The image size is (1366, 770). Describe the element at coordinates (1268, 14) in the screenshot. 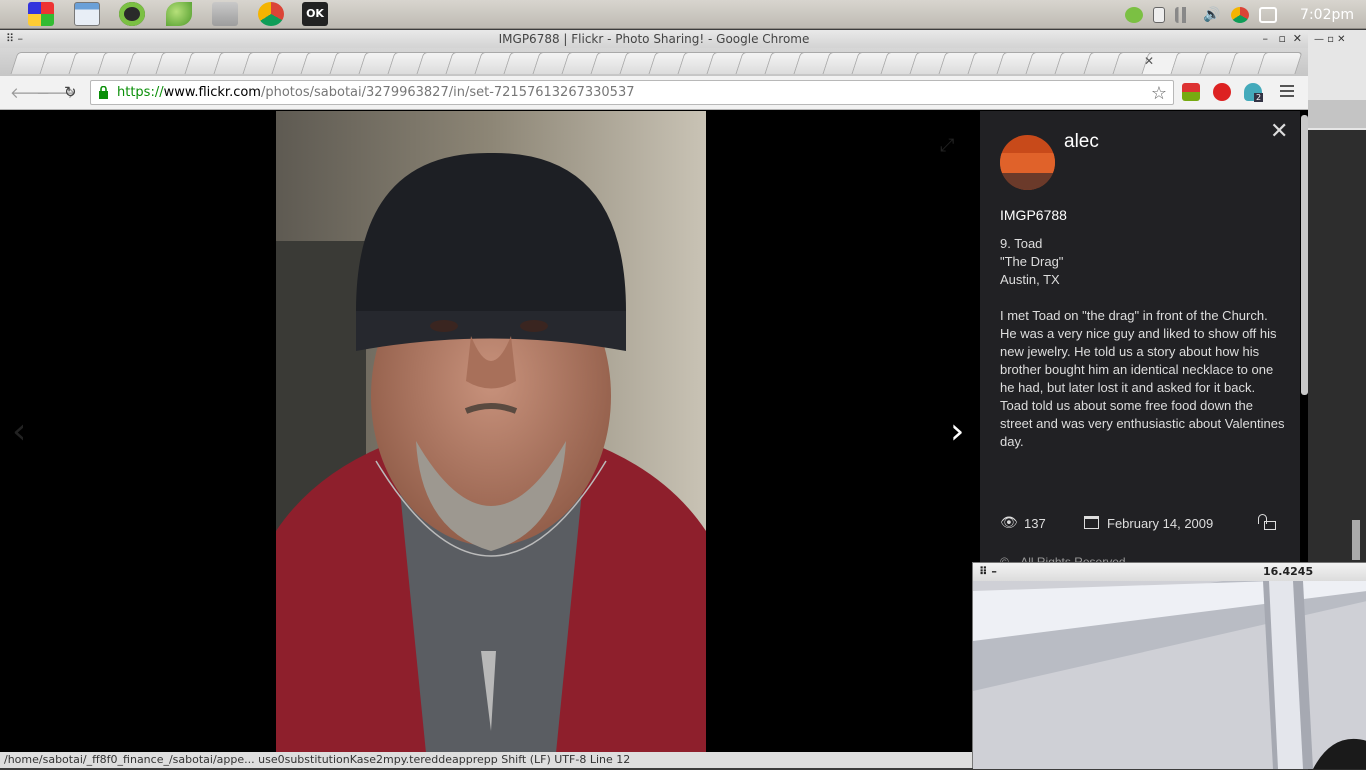

I see `battery-icon` at that location.